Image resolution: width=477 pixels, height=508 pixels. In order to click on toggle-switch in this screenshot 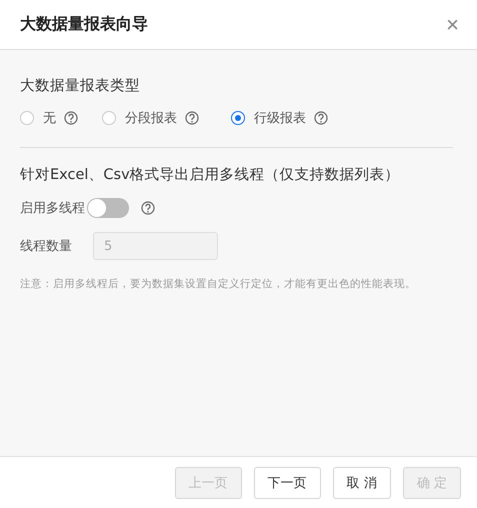, I will do `click(108, 208)`.